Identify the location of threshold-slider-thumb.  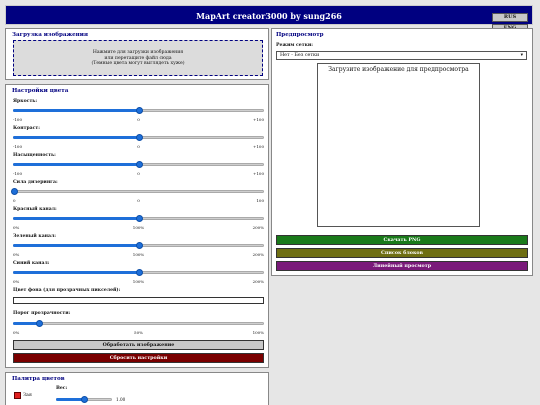
(39, 323).